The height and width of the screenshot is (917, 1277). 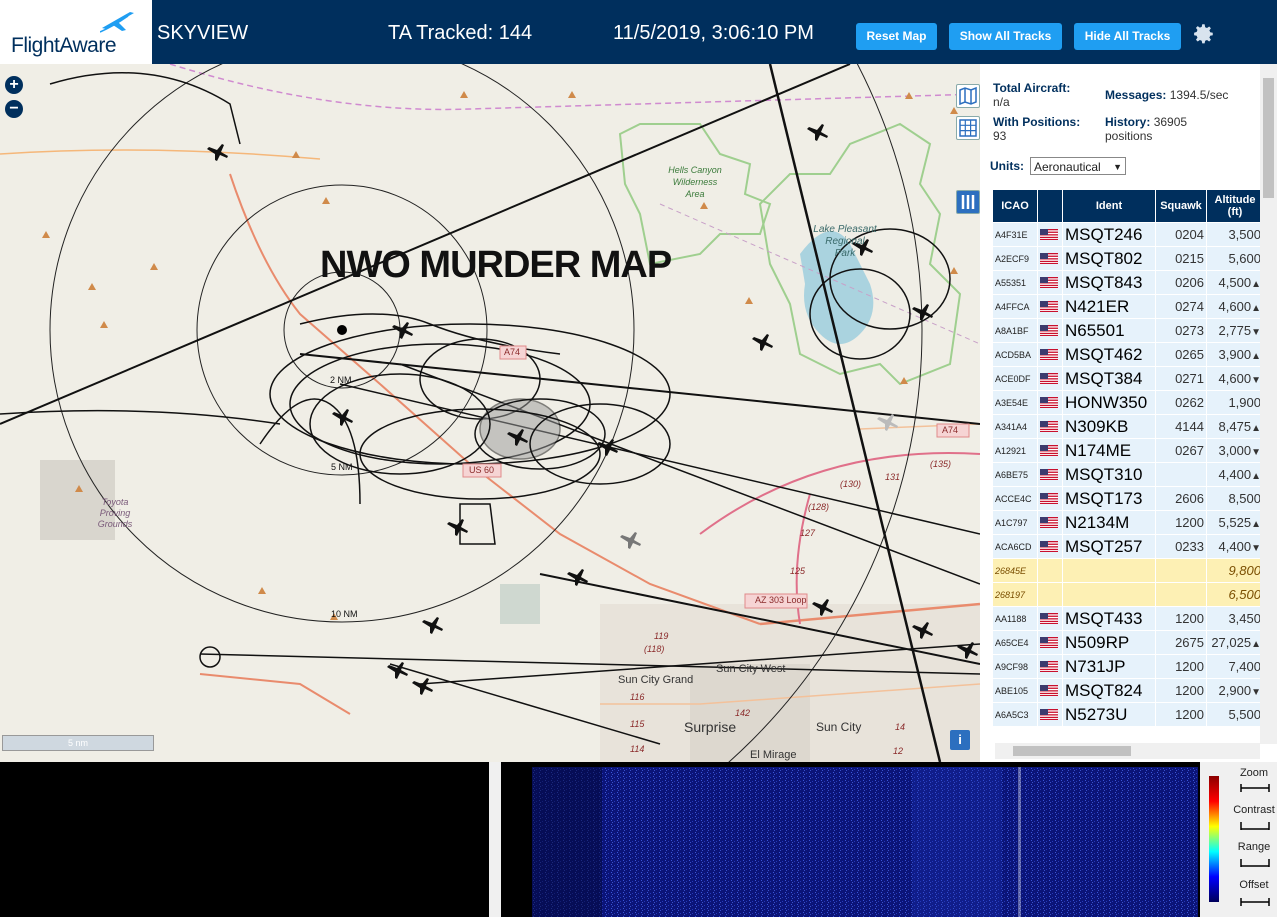 What do you see at coordinates (1127, 36) in the screenshot?
I see `hide-all-tracks-button: Hide All Tracks` at bounding box center [1127, 36].